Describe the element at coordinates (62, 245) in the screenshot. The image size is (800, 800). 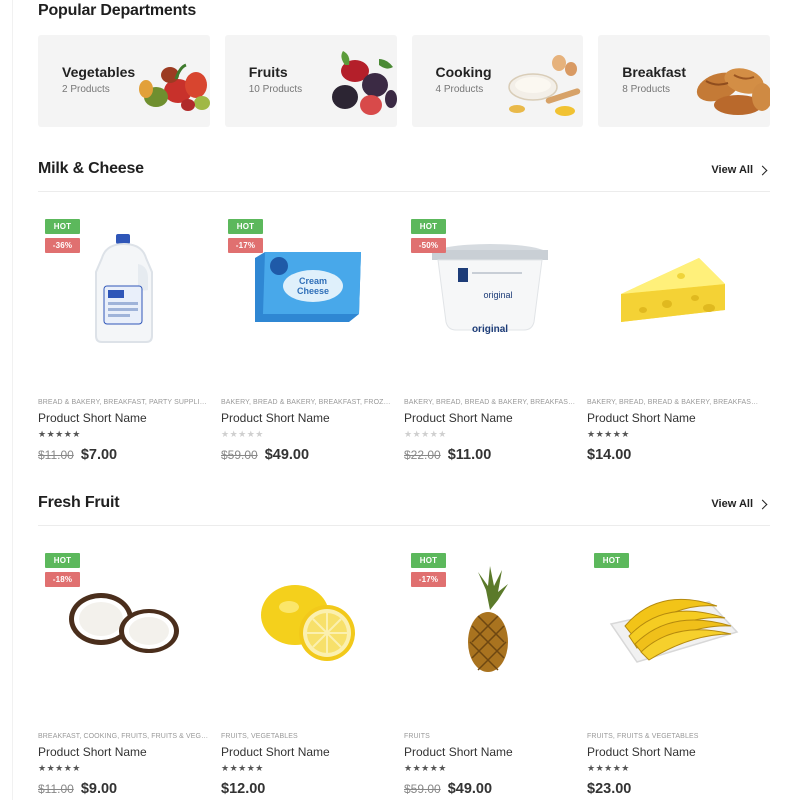
I see `discount-badge: -36%` at that location.